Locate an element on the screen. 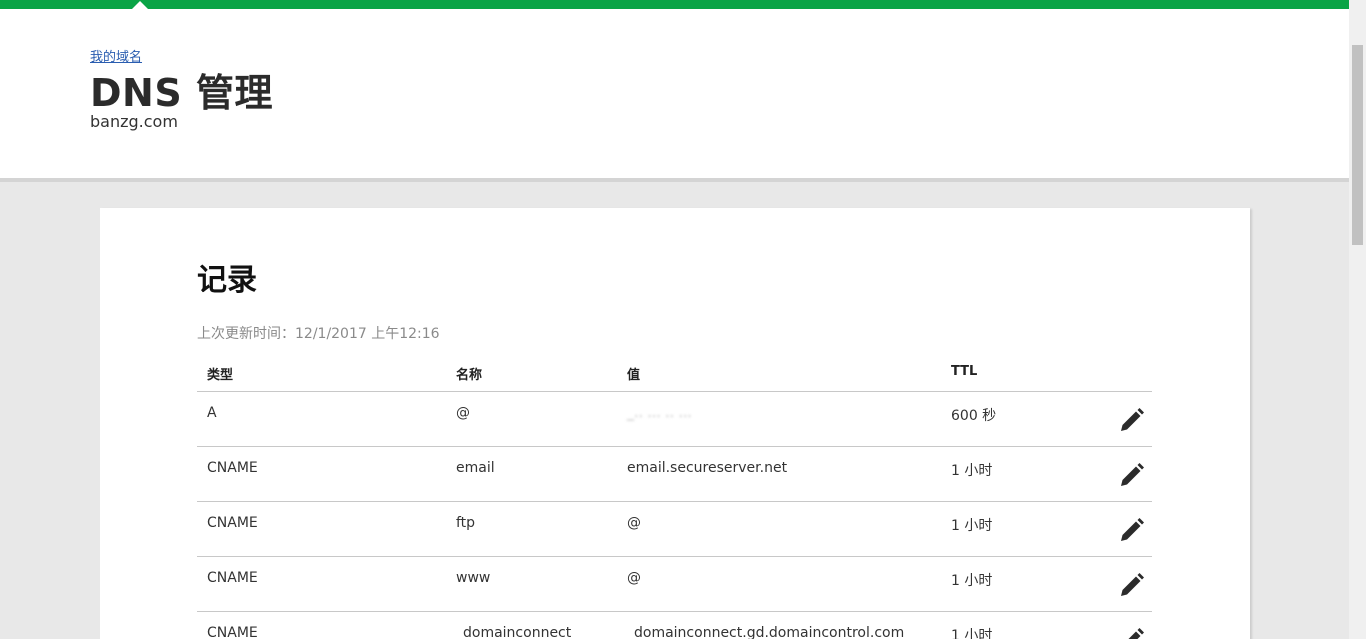  column-header-value: 值 is located at coordinates (634, 375).